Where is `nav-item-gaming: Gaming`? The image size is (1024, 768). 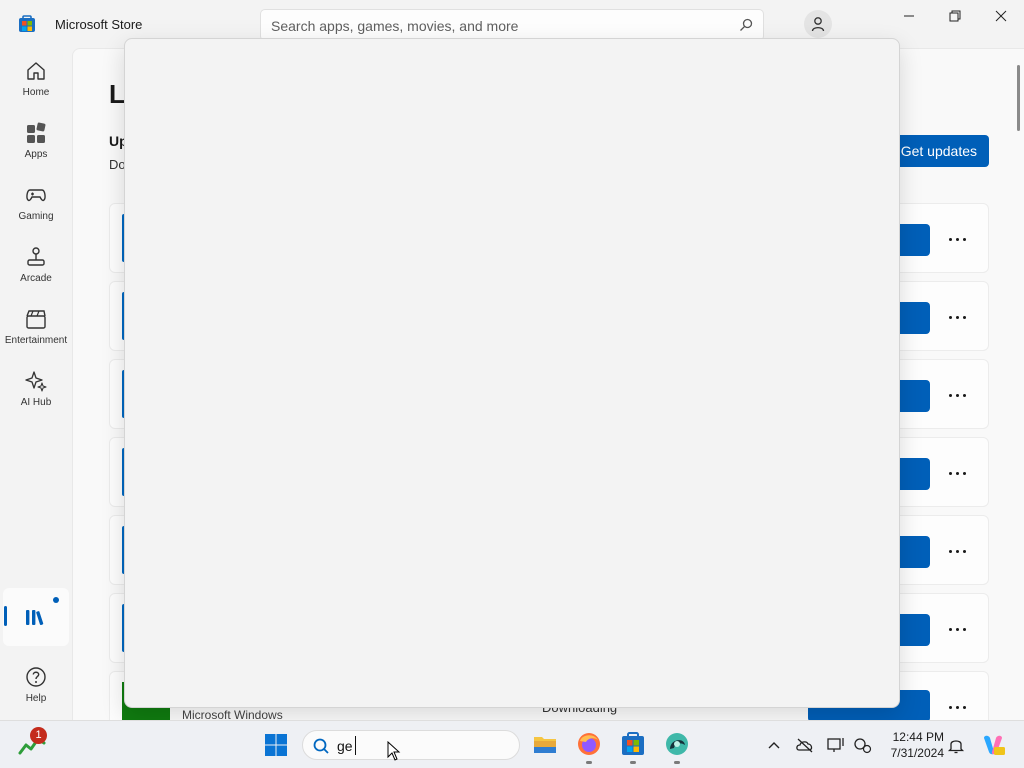
nav-item-gaming: Gaming is located at coordinates (36, 208).